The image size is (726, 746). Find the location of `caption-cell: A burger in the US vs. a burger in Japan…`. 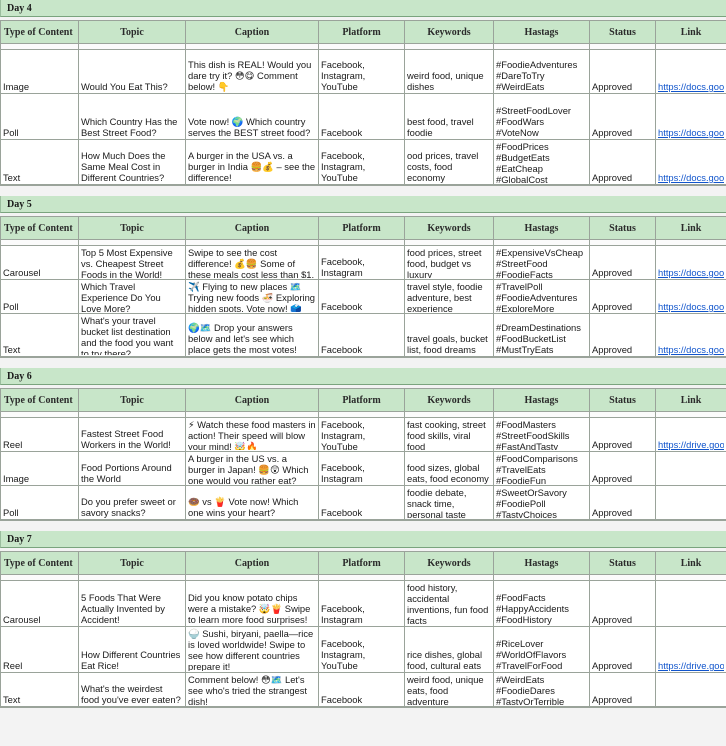

caption-cell: A burger in the US vs. a burger in Japan… is located at coordinates (252, 468).